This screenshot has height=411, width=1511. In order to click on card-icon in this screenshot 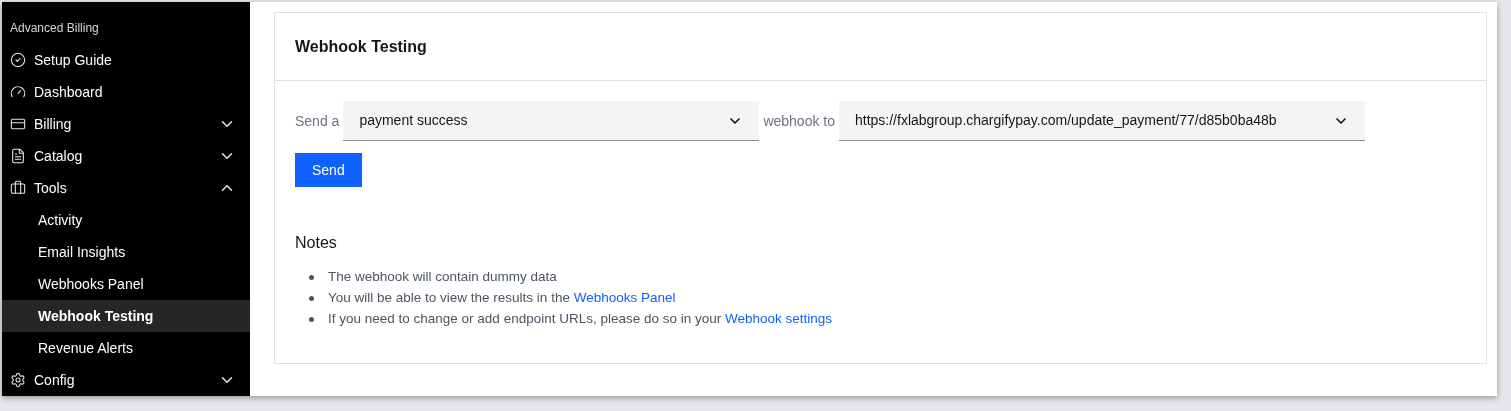, I will do `click(18, 124)`.